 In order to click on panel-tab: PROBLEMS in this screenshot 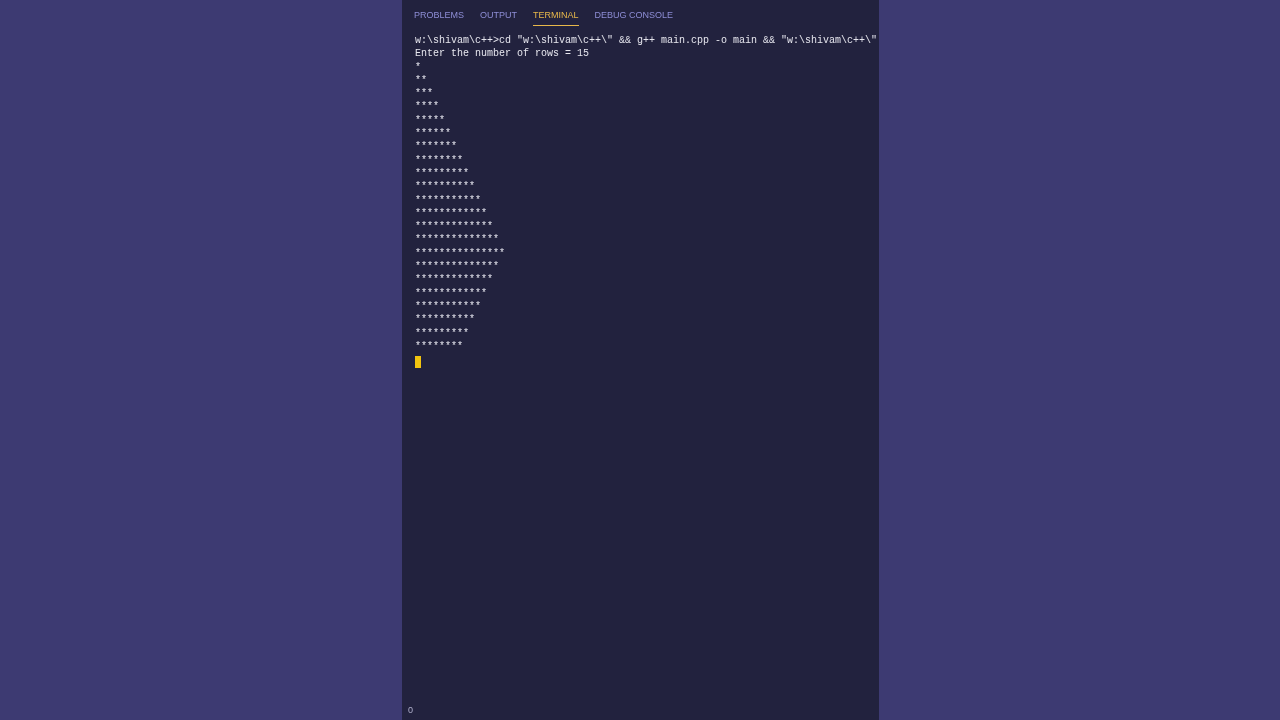, I will do `click(439, 17)`.